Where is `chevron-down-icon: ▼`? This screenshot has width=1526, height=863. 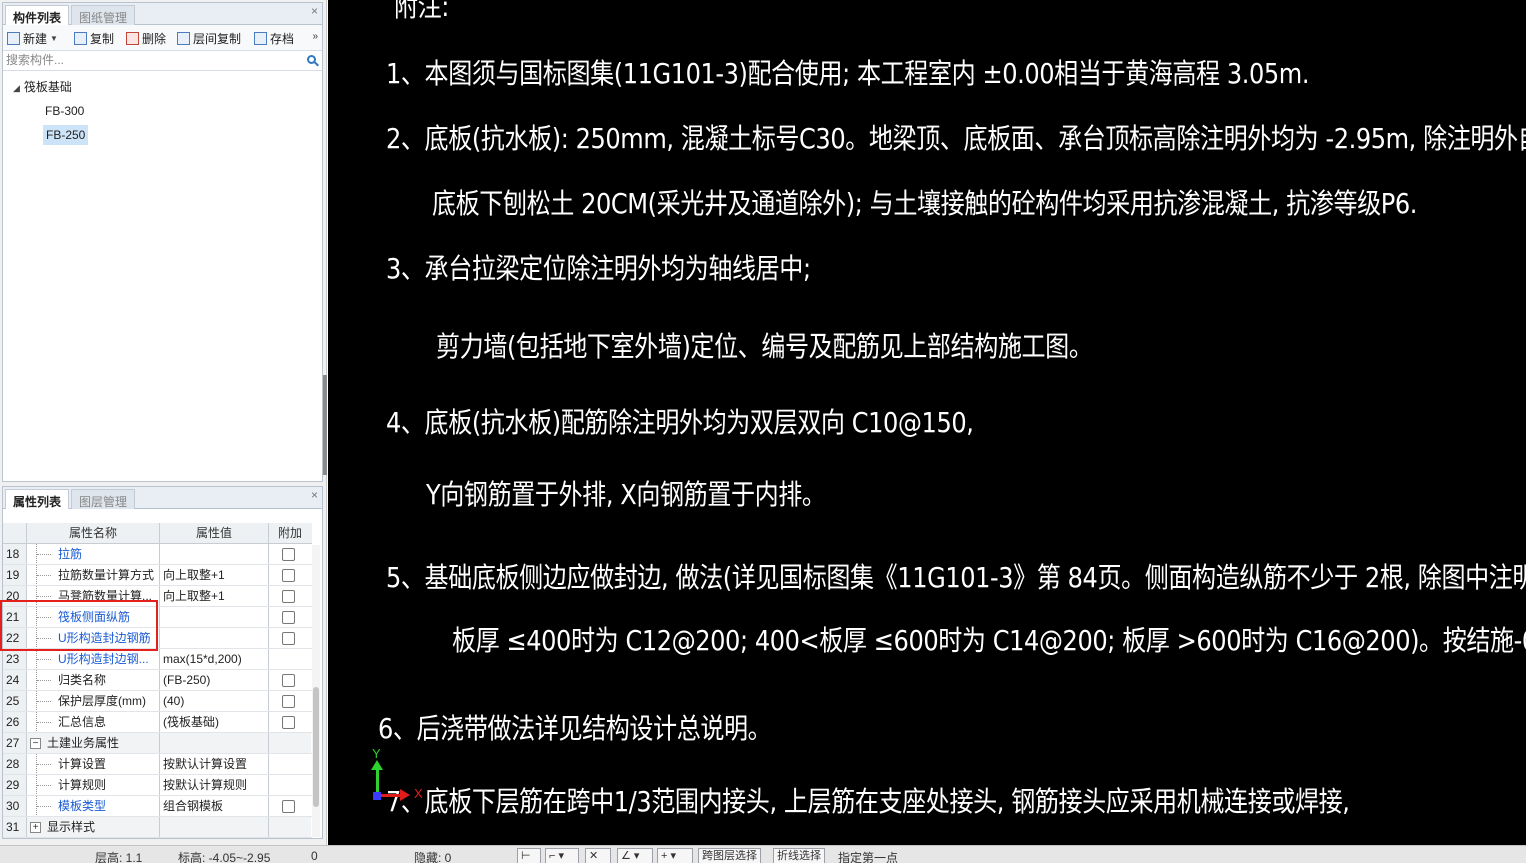
chevron-down-icon: ▼ is located at coordinates (54, 38).